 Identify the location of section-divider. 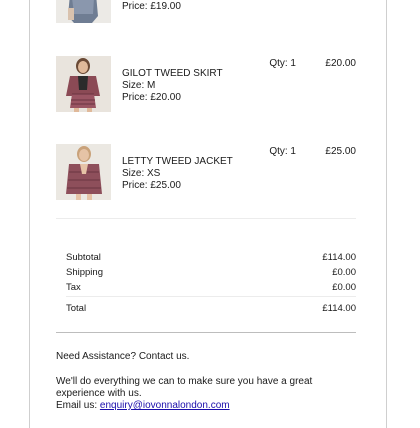
(206, 332).